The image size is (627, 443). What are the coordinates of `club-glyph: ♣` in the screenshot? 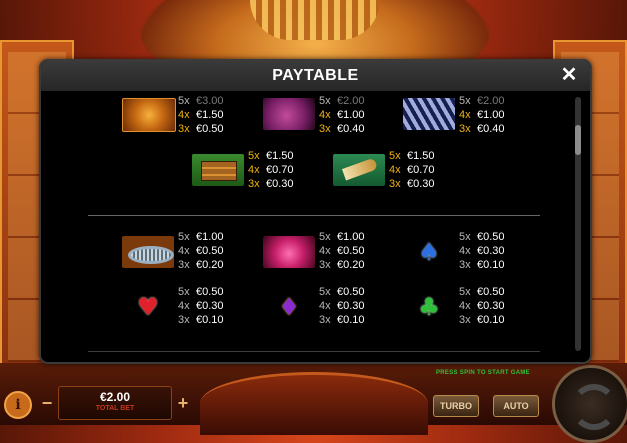 It's located at (429, 307).